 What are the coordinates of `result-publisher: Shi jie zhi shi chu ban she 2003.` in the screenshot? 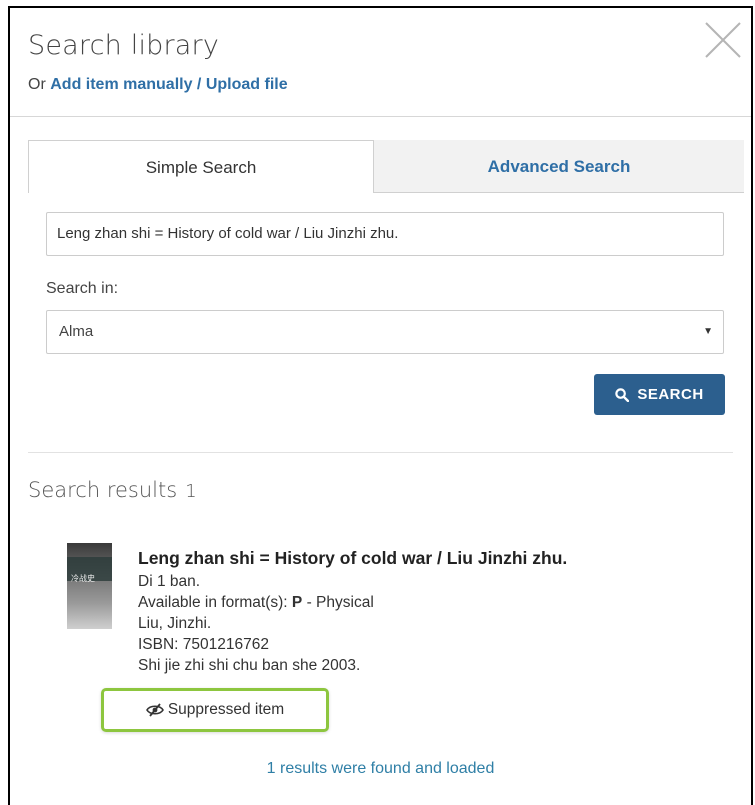 It's located at (249, 665).